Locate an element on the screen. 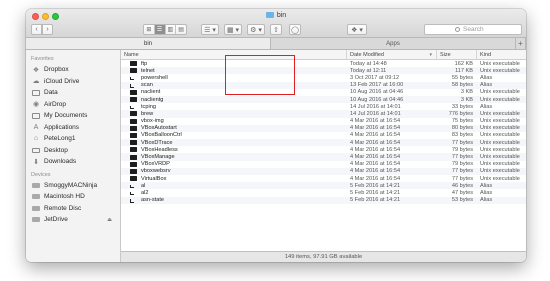  sidebar-item-smoggymacninja: SmoggyMACNinja is located at coordinates (73, 186).